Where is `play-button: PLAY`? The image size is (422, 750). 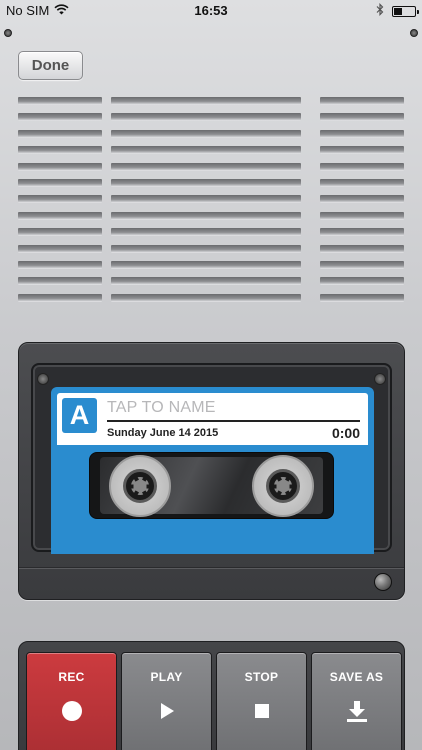
play-button: PLAY is located at coordinates (166, 701).